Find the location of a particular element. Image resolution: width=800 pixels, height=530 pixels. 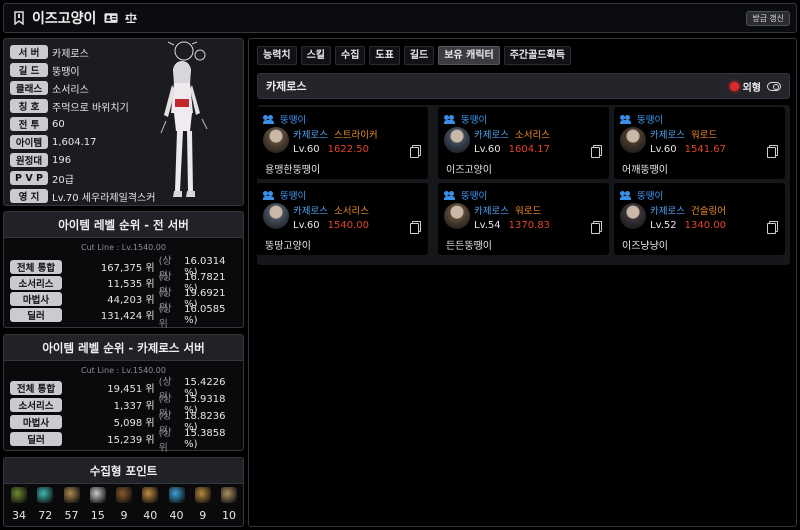

rank-label: 전체 통합 is located at coordinates (36, 266).